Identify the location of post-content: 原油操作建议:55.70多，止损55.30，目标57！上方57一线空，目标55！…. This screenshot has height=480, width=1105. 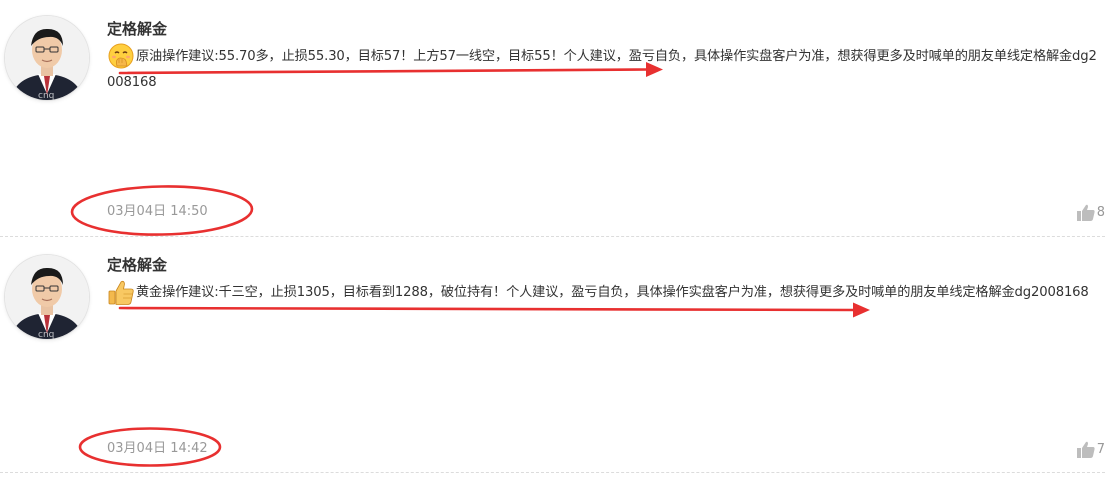
(602, 69).